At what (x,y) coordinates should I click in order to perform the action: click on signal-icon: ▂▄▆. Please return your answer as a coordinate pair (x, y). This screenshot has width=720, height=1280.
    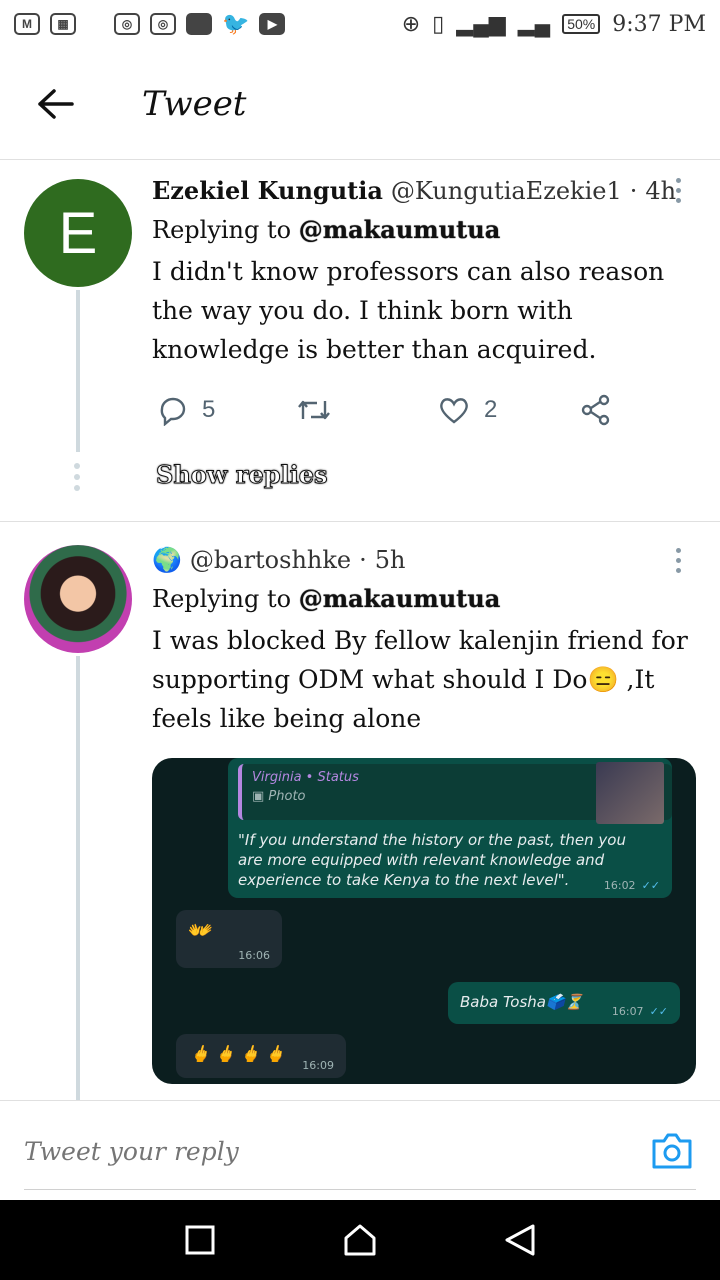
    Looking at the image, I should click on (481, 23).